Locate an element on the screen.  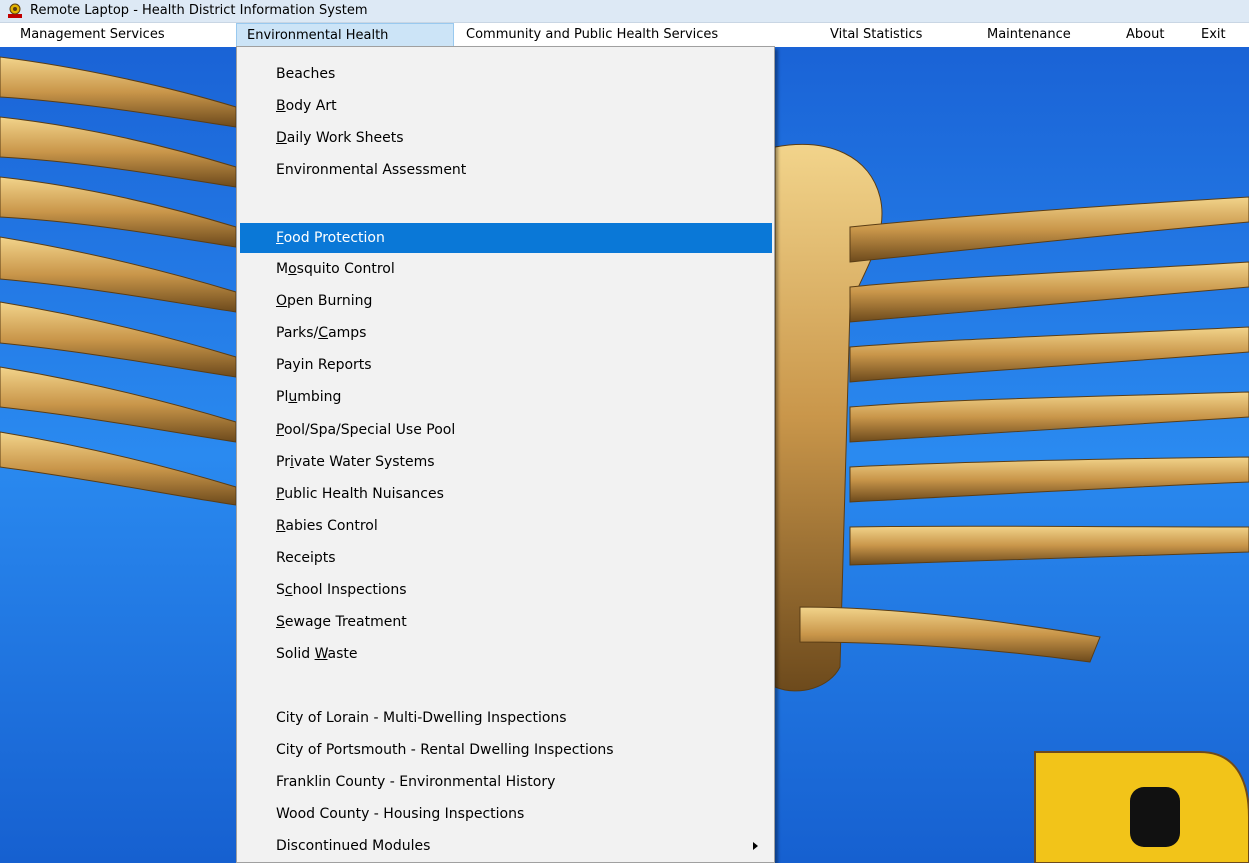
menu-item-public-health-nuisances: Public Health Nuisances is located at coordinates (506, 494).